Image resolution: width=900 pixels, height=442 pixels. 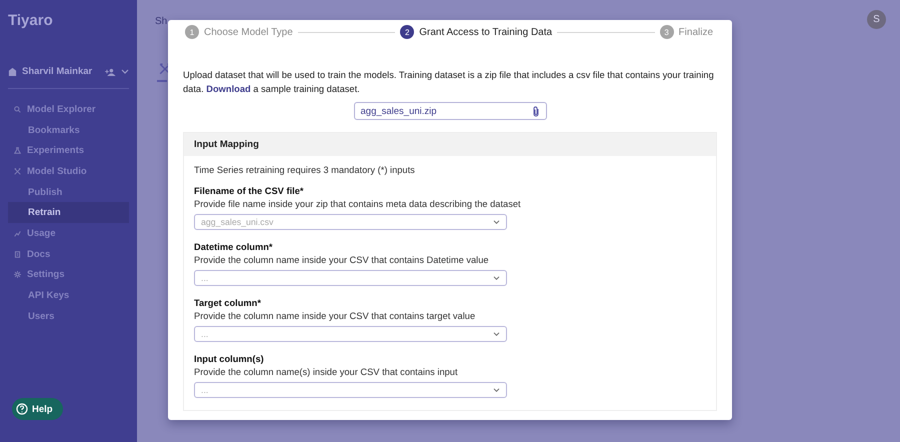 What do you see at coordinates (58, 71) in the screenshot?
I see `user-name: Sharvil Mainkar` at bounding box center [58, 71].